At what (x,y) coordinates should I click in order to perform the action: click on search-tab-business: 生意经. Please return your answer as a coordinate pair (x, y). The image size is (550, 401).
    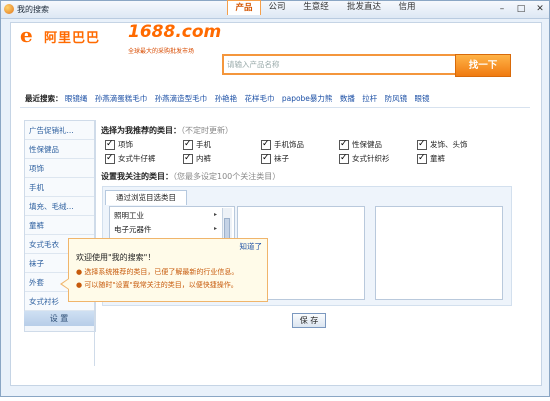
    Looking at the image, I should click on (316, 7).